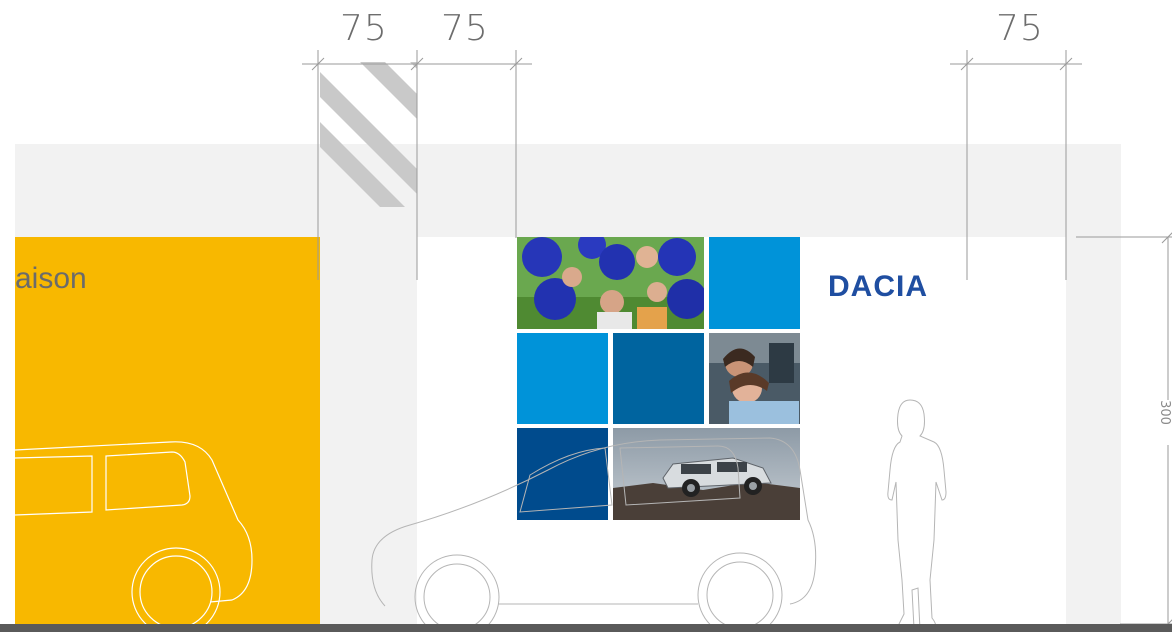 The width and height of the screenshot is (1172, 632). I want to click on height-dimension-label: 300, so click(1164, 412).